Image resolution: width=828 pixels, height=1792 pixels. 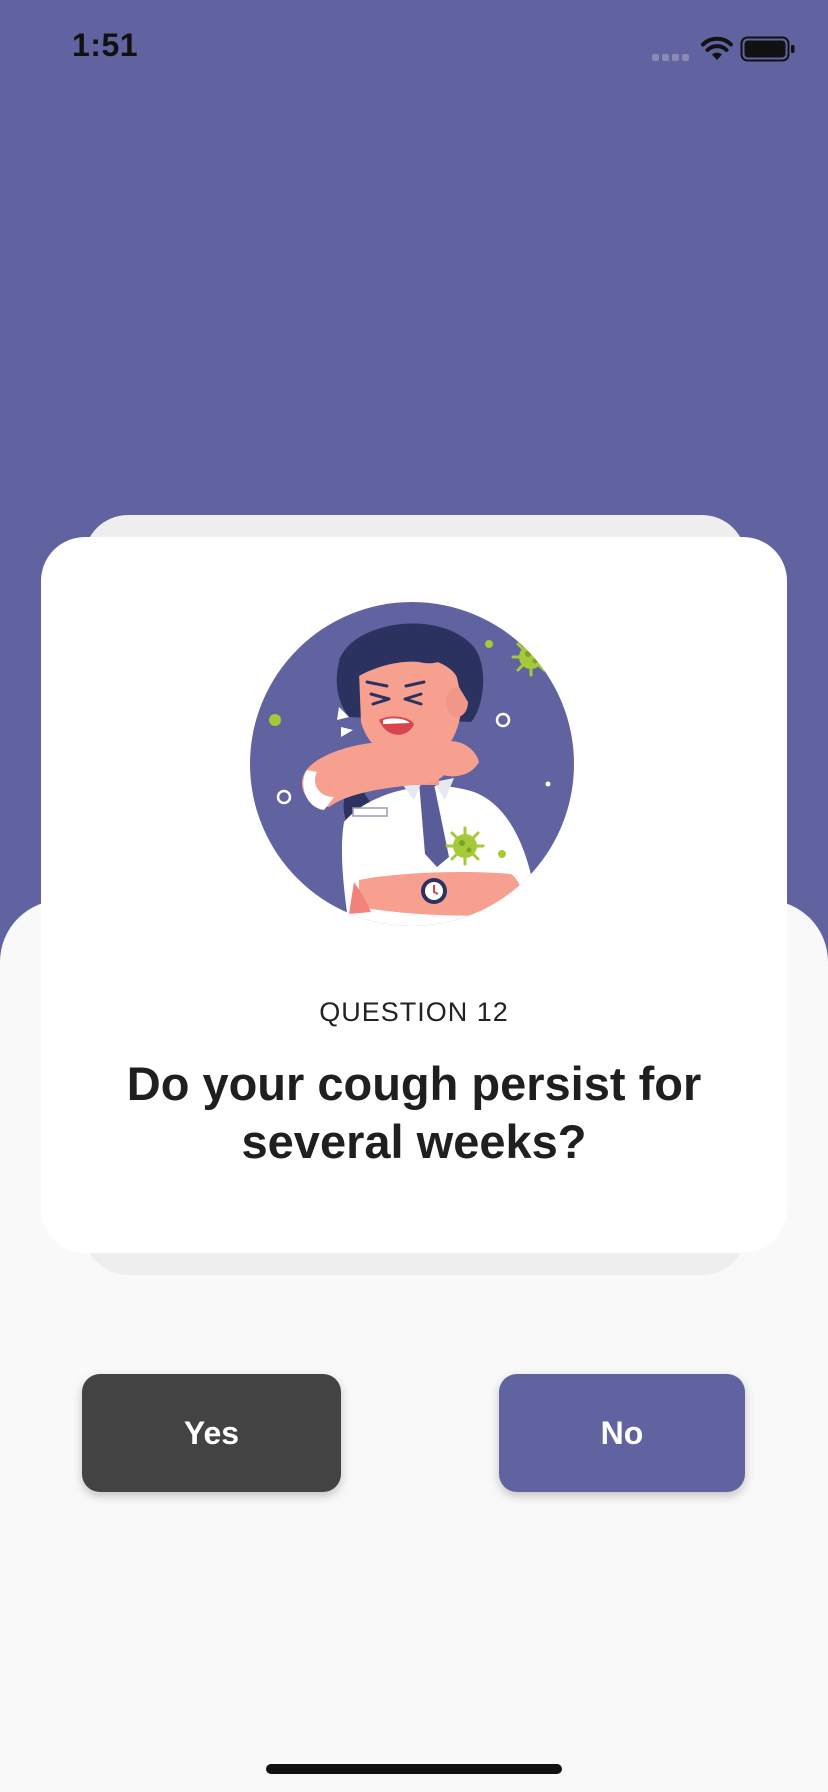 What do you see at coordinates (767, 49) in the screenshot?
I see `battery-icon` at bounding box center [767, 49].